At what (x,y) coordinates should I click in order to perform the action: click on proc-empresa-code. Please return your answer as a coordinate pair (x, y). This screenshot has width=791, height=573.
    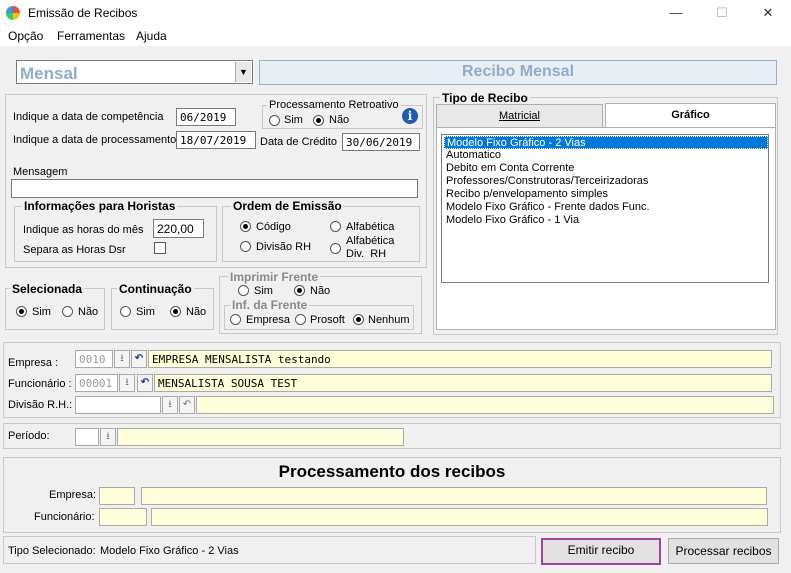
    Looking at the image, I should click on (117, 496).